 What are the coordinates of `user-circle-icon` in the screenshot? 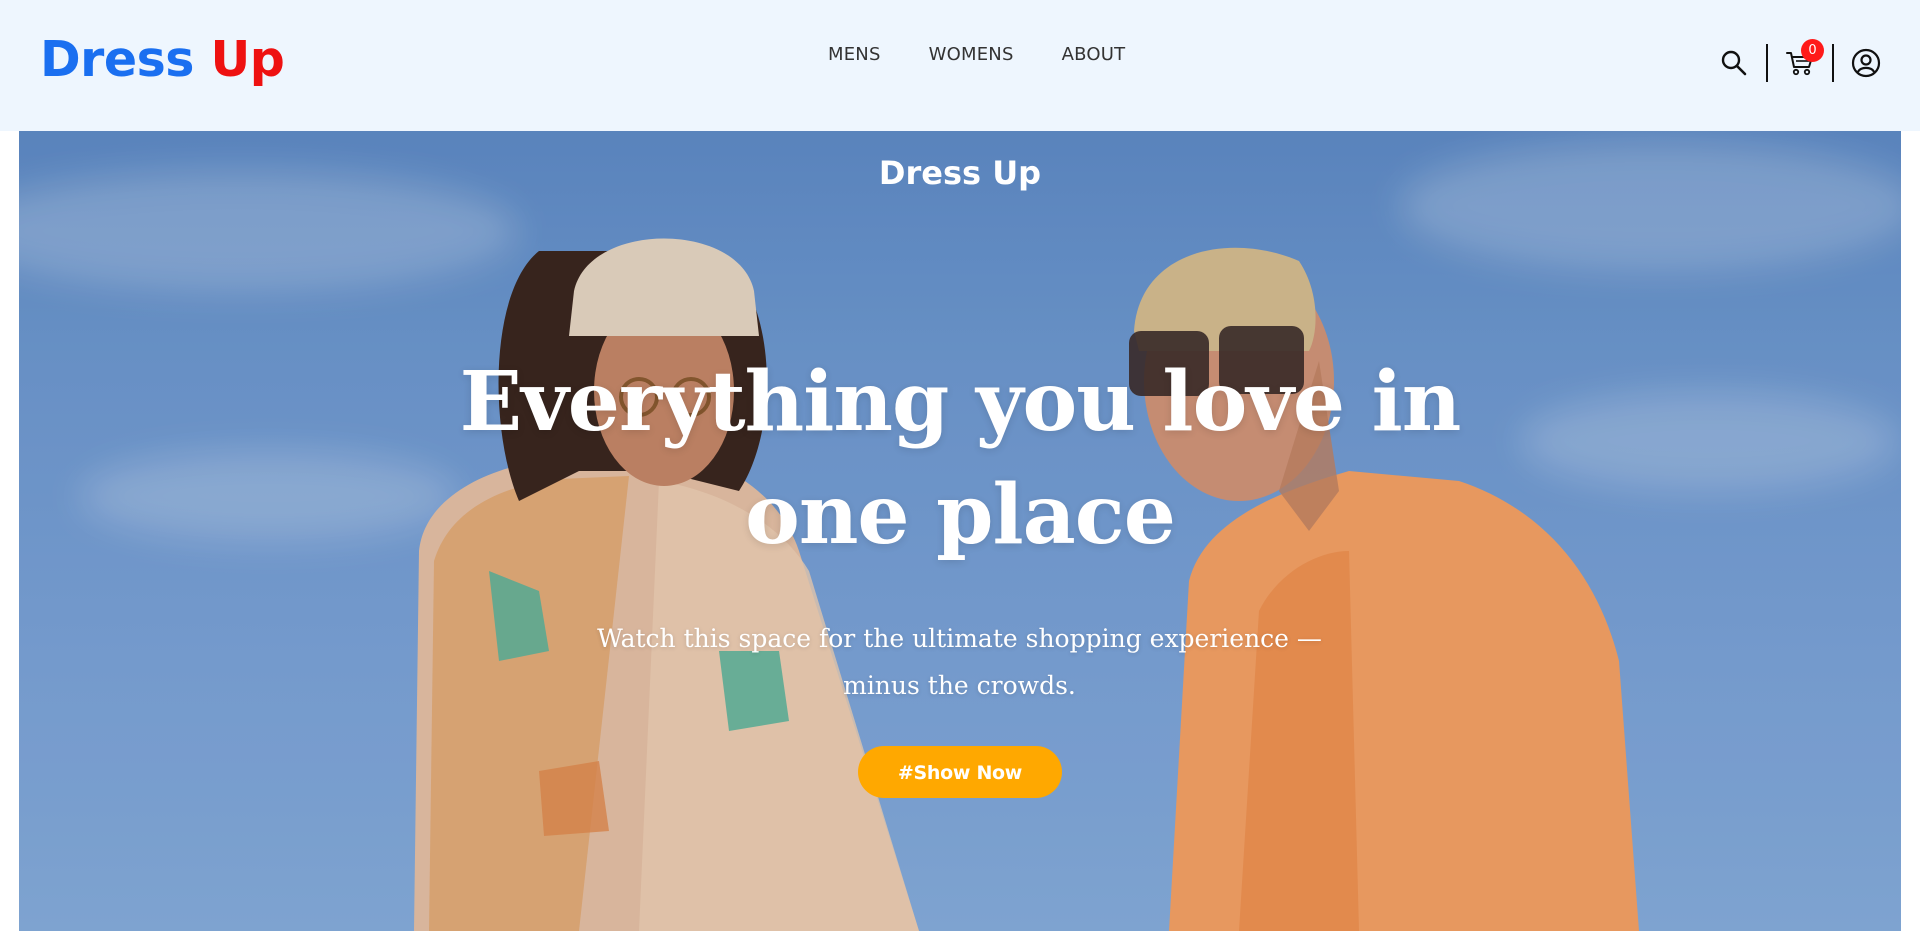 It's located at (1866, 63).